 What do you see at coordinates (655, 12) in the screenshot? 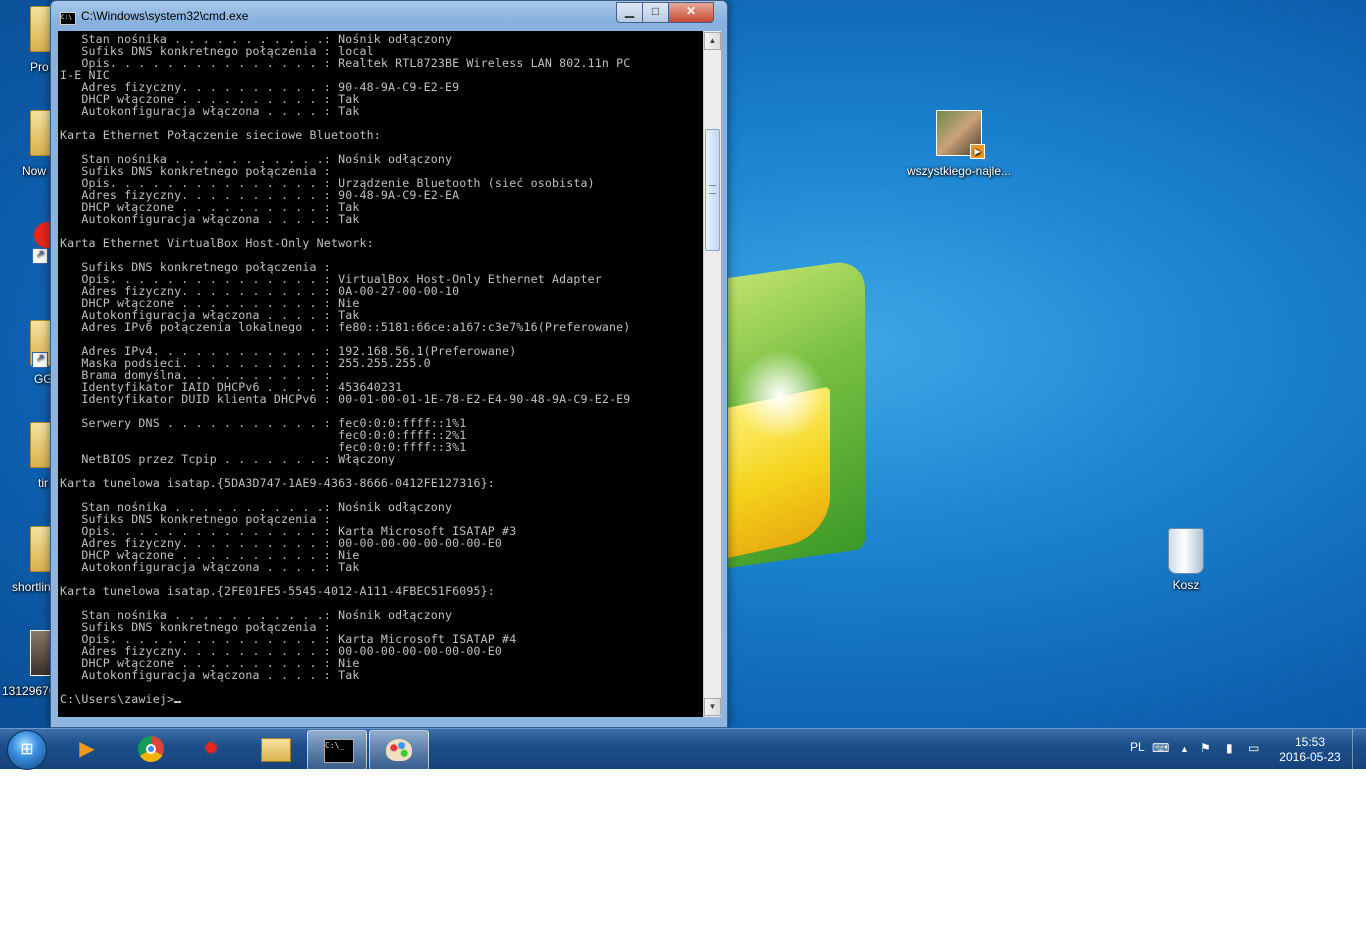
I see `maximize-button: □` at bounding box center [655, 12].